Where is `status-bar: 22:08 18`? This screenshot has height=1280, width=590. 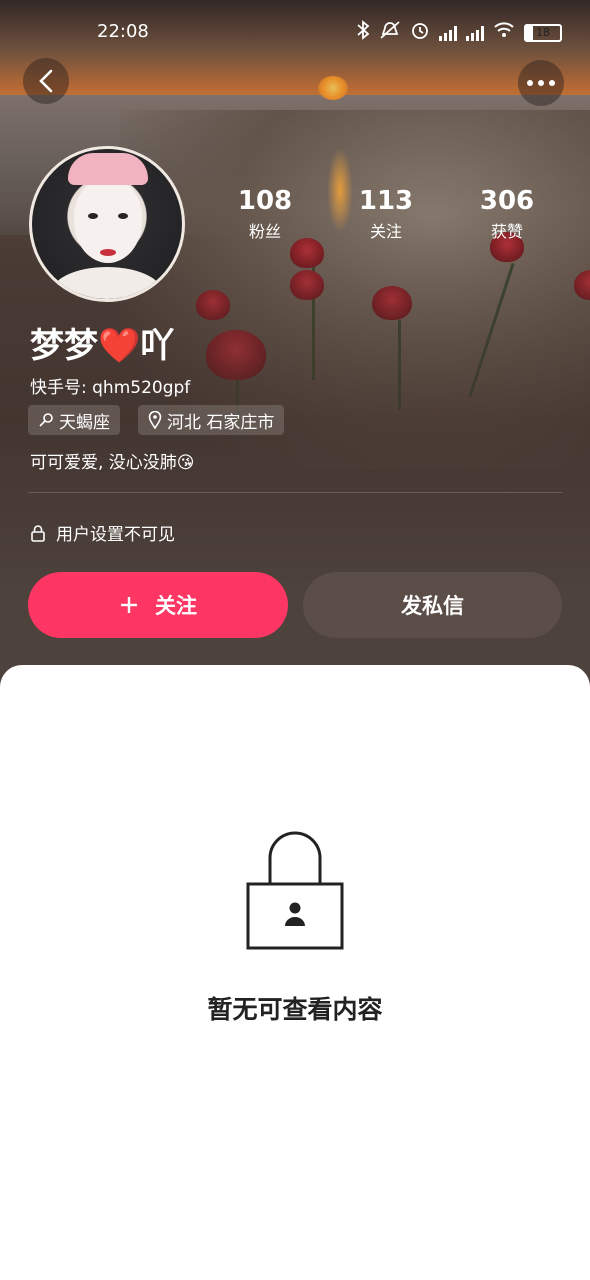
status-bar: 22:08 18 is located at coordinates (295, 33).